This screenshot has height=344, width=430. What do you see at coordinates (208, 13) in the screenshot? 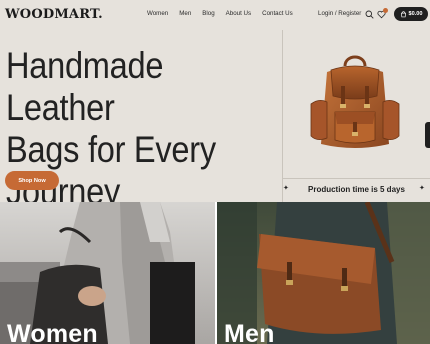
I see `nav-blog: Blog` at bounding box center [208, 13].